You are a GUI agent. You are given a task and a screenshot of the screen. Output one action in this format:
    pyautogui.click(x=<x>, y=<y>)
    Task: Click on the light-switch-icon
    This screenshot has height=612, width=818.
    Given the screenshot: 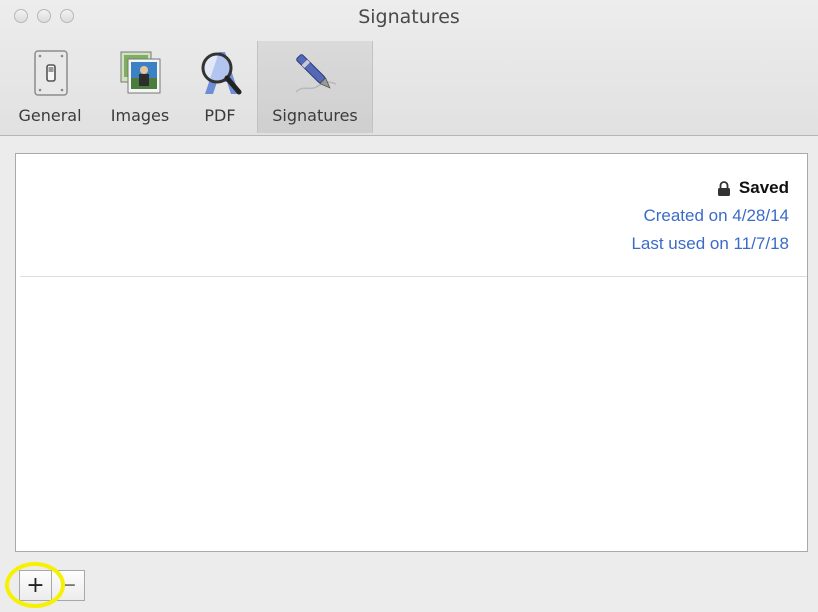 What is the action you would take?
    pyautogui.click(x=51, y=73)
    